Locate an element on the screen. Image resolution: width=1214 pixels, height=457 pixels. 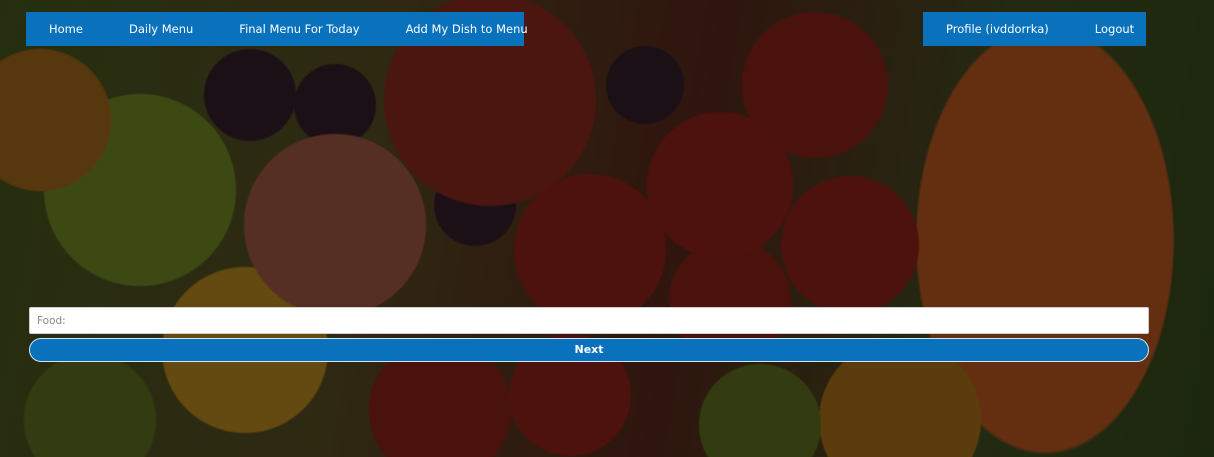
nav-link-daily-menu: Daily Menu is located at coordinates (161, 29).